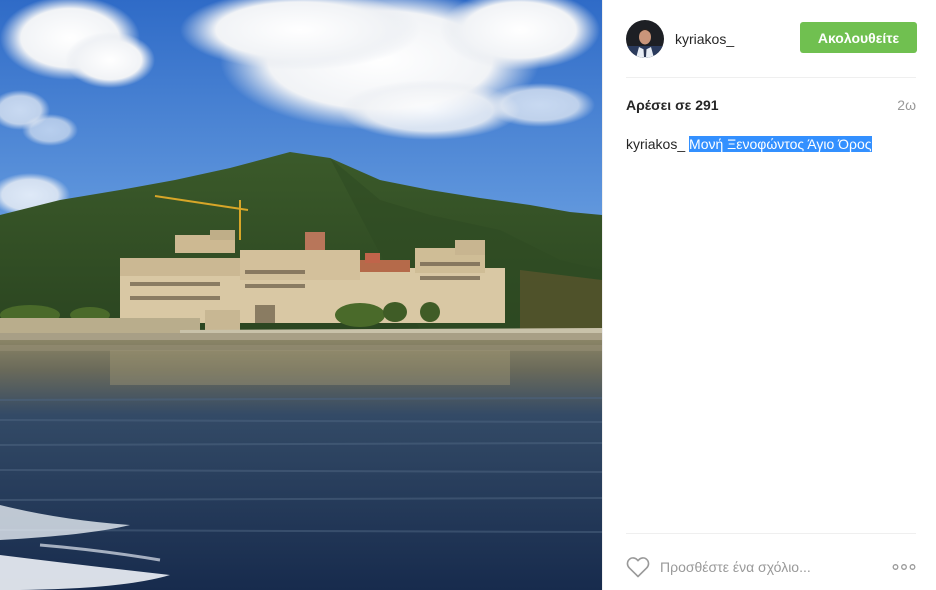 This screenshot has width=936, height=590. What do you see at coordinates (672, 105) in the screenshot?
I see `likes-count: Αρέσει σε 291` at bounding box center [672, 105].